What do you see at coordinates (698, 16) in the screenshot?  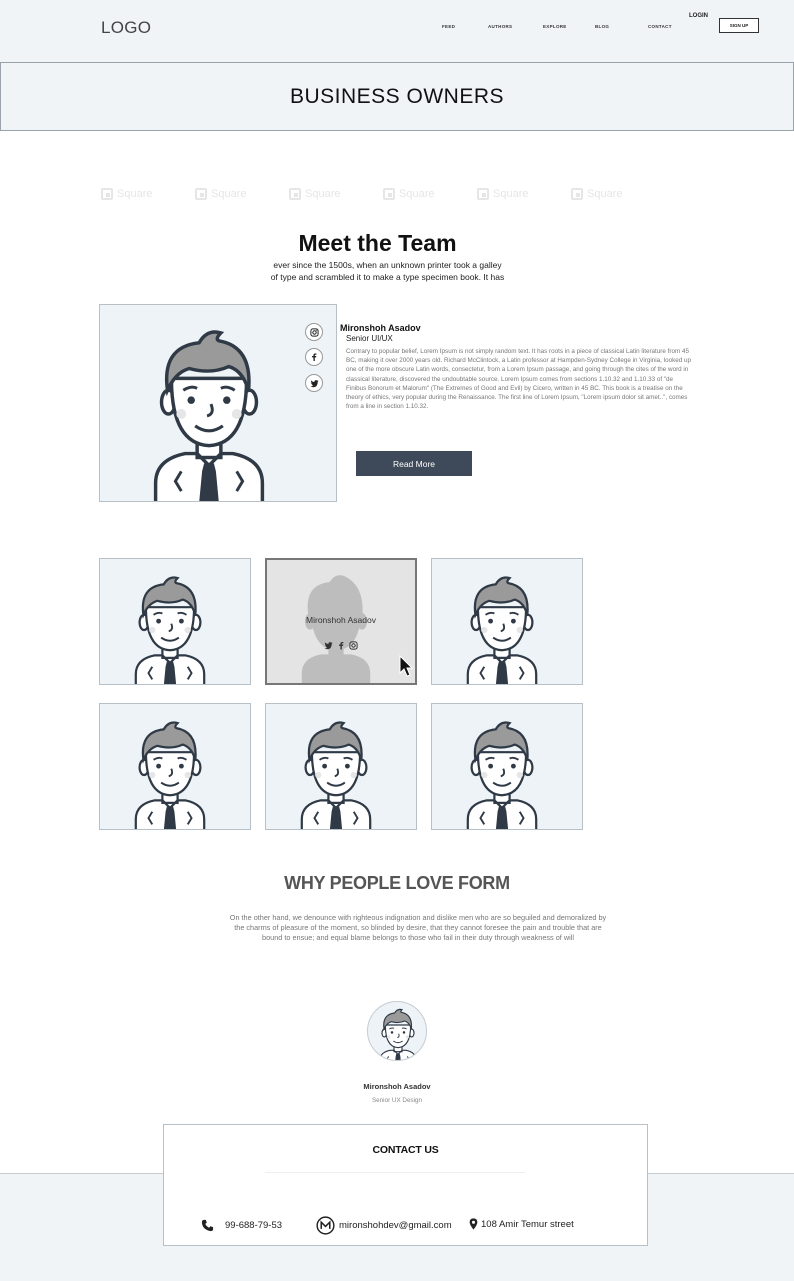 I see `login-link: LOGIN` at bounding box center [698, 16].